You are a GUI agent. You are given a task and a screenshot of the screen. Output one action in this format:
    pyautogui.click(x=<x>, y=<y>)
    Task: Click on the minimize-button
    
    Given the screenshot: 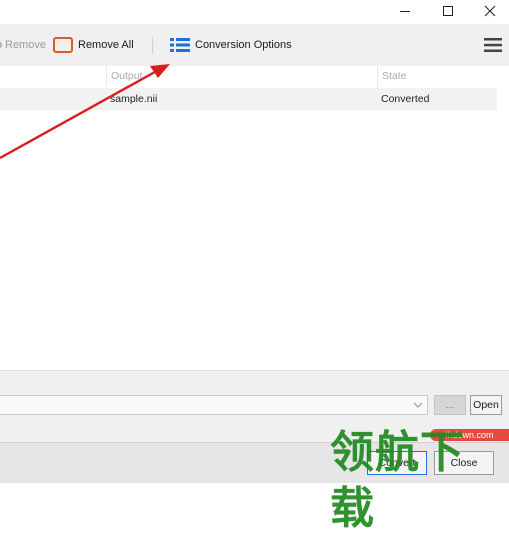 What is the action you would take?
    pyautogui.click(x=405, y=11)
    